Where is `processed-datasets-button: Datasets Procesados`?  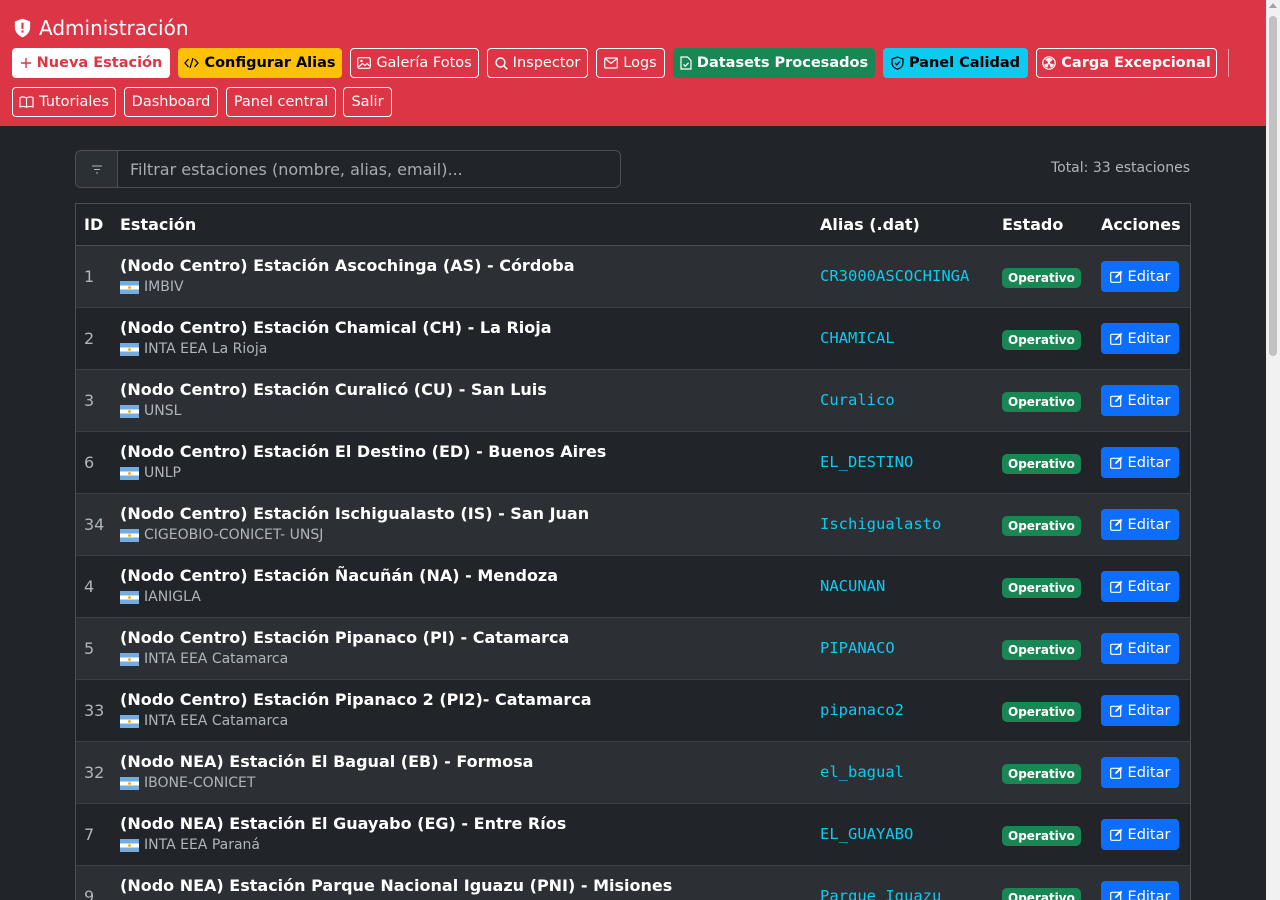
processed-datasets-button: Datasets Procesados is located at coordinates (774, 63).